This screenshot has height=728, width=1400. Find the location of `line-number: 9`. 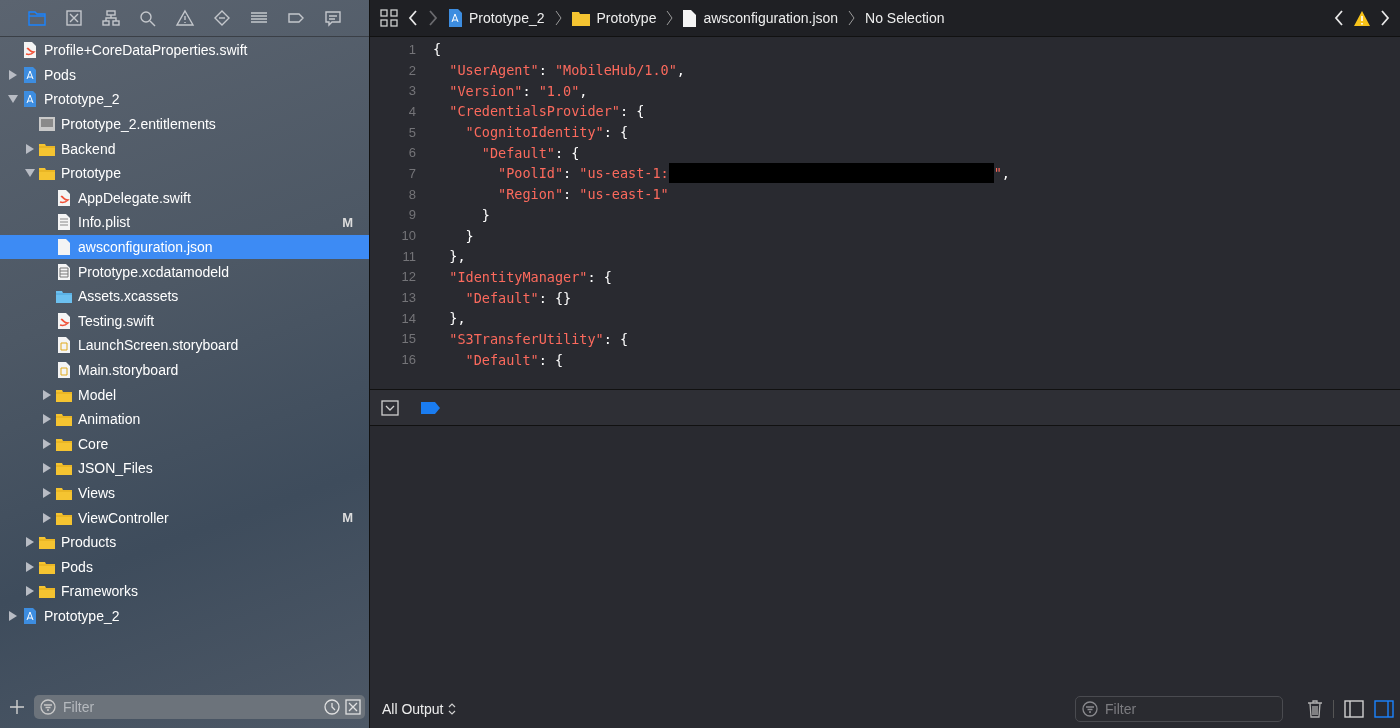

line-number: 9 is located at coordinates (411, 215).